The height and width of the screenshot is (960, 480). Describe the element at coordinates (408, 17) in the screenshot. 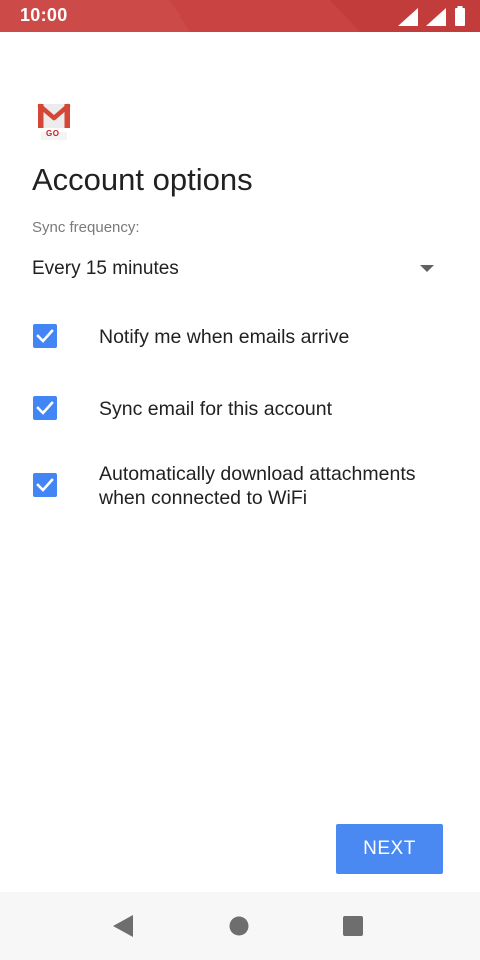

I see `wifi-signal-icon` at that location.